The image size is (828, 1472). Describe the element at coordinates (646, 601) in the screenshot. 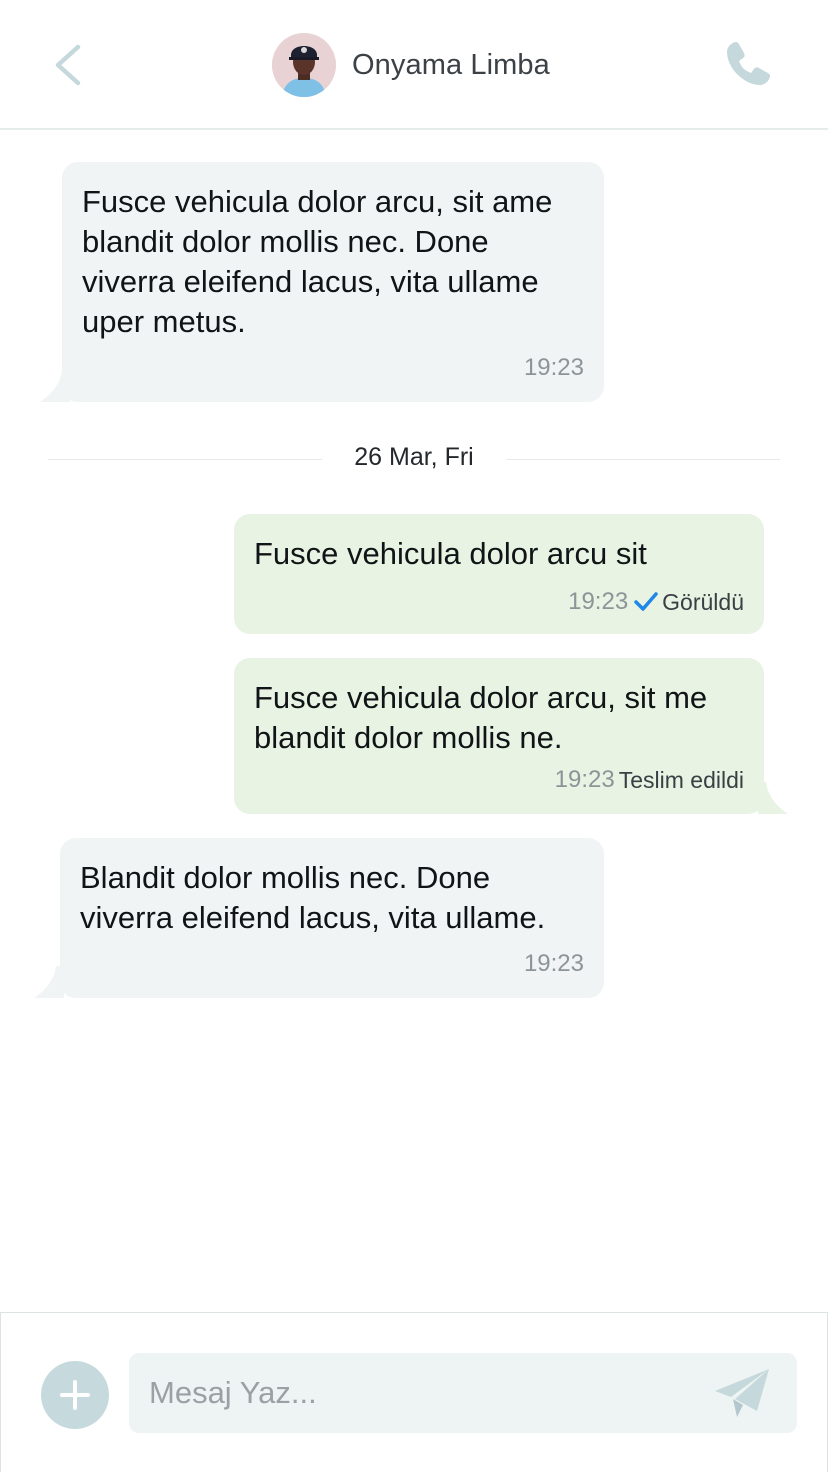

I see `check-icon` at that location.